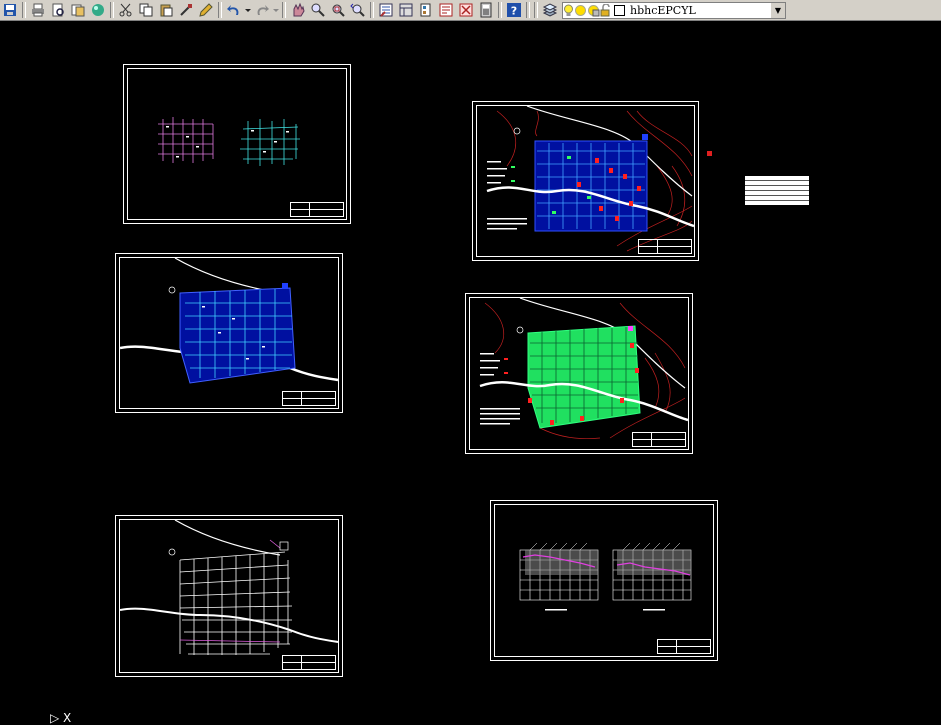 This screenshot has height=725, width=941. I want to click on redo-dropdown-icon, so click(276, 10).